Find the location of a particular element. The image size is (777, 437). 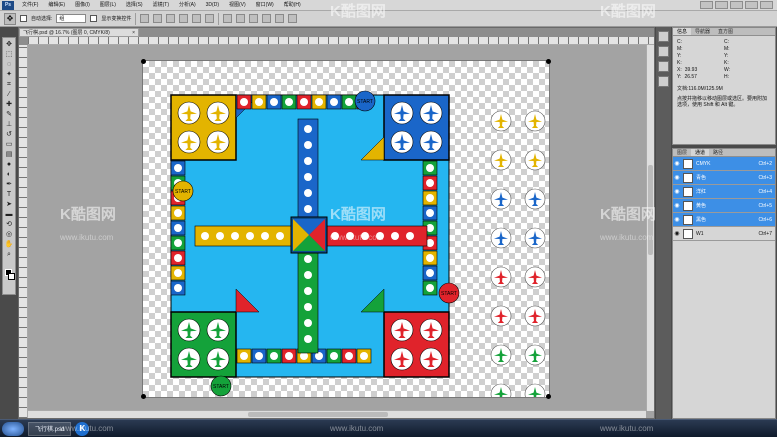

clone-stamp-icon: ⊥ is located at coordinates (9, 124).